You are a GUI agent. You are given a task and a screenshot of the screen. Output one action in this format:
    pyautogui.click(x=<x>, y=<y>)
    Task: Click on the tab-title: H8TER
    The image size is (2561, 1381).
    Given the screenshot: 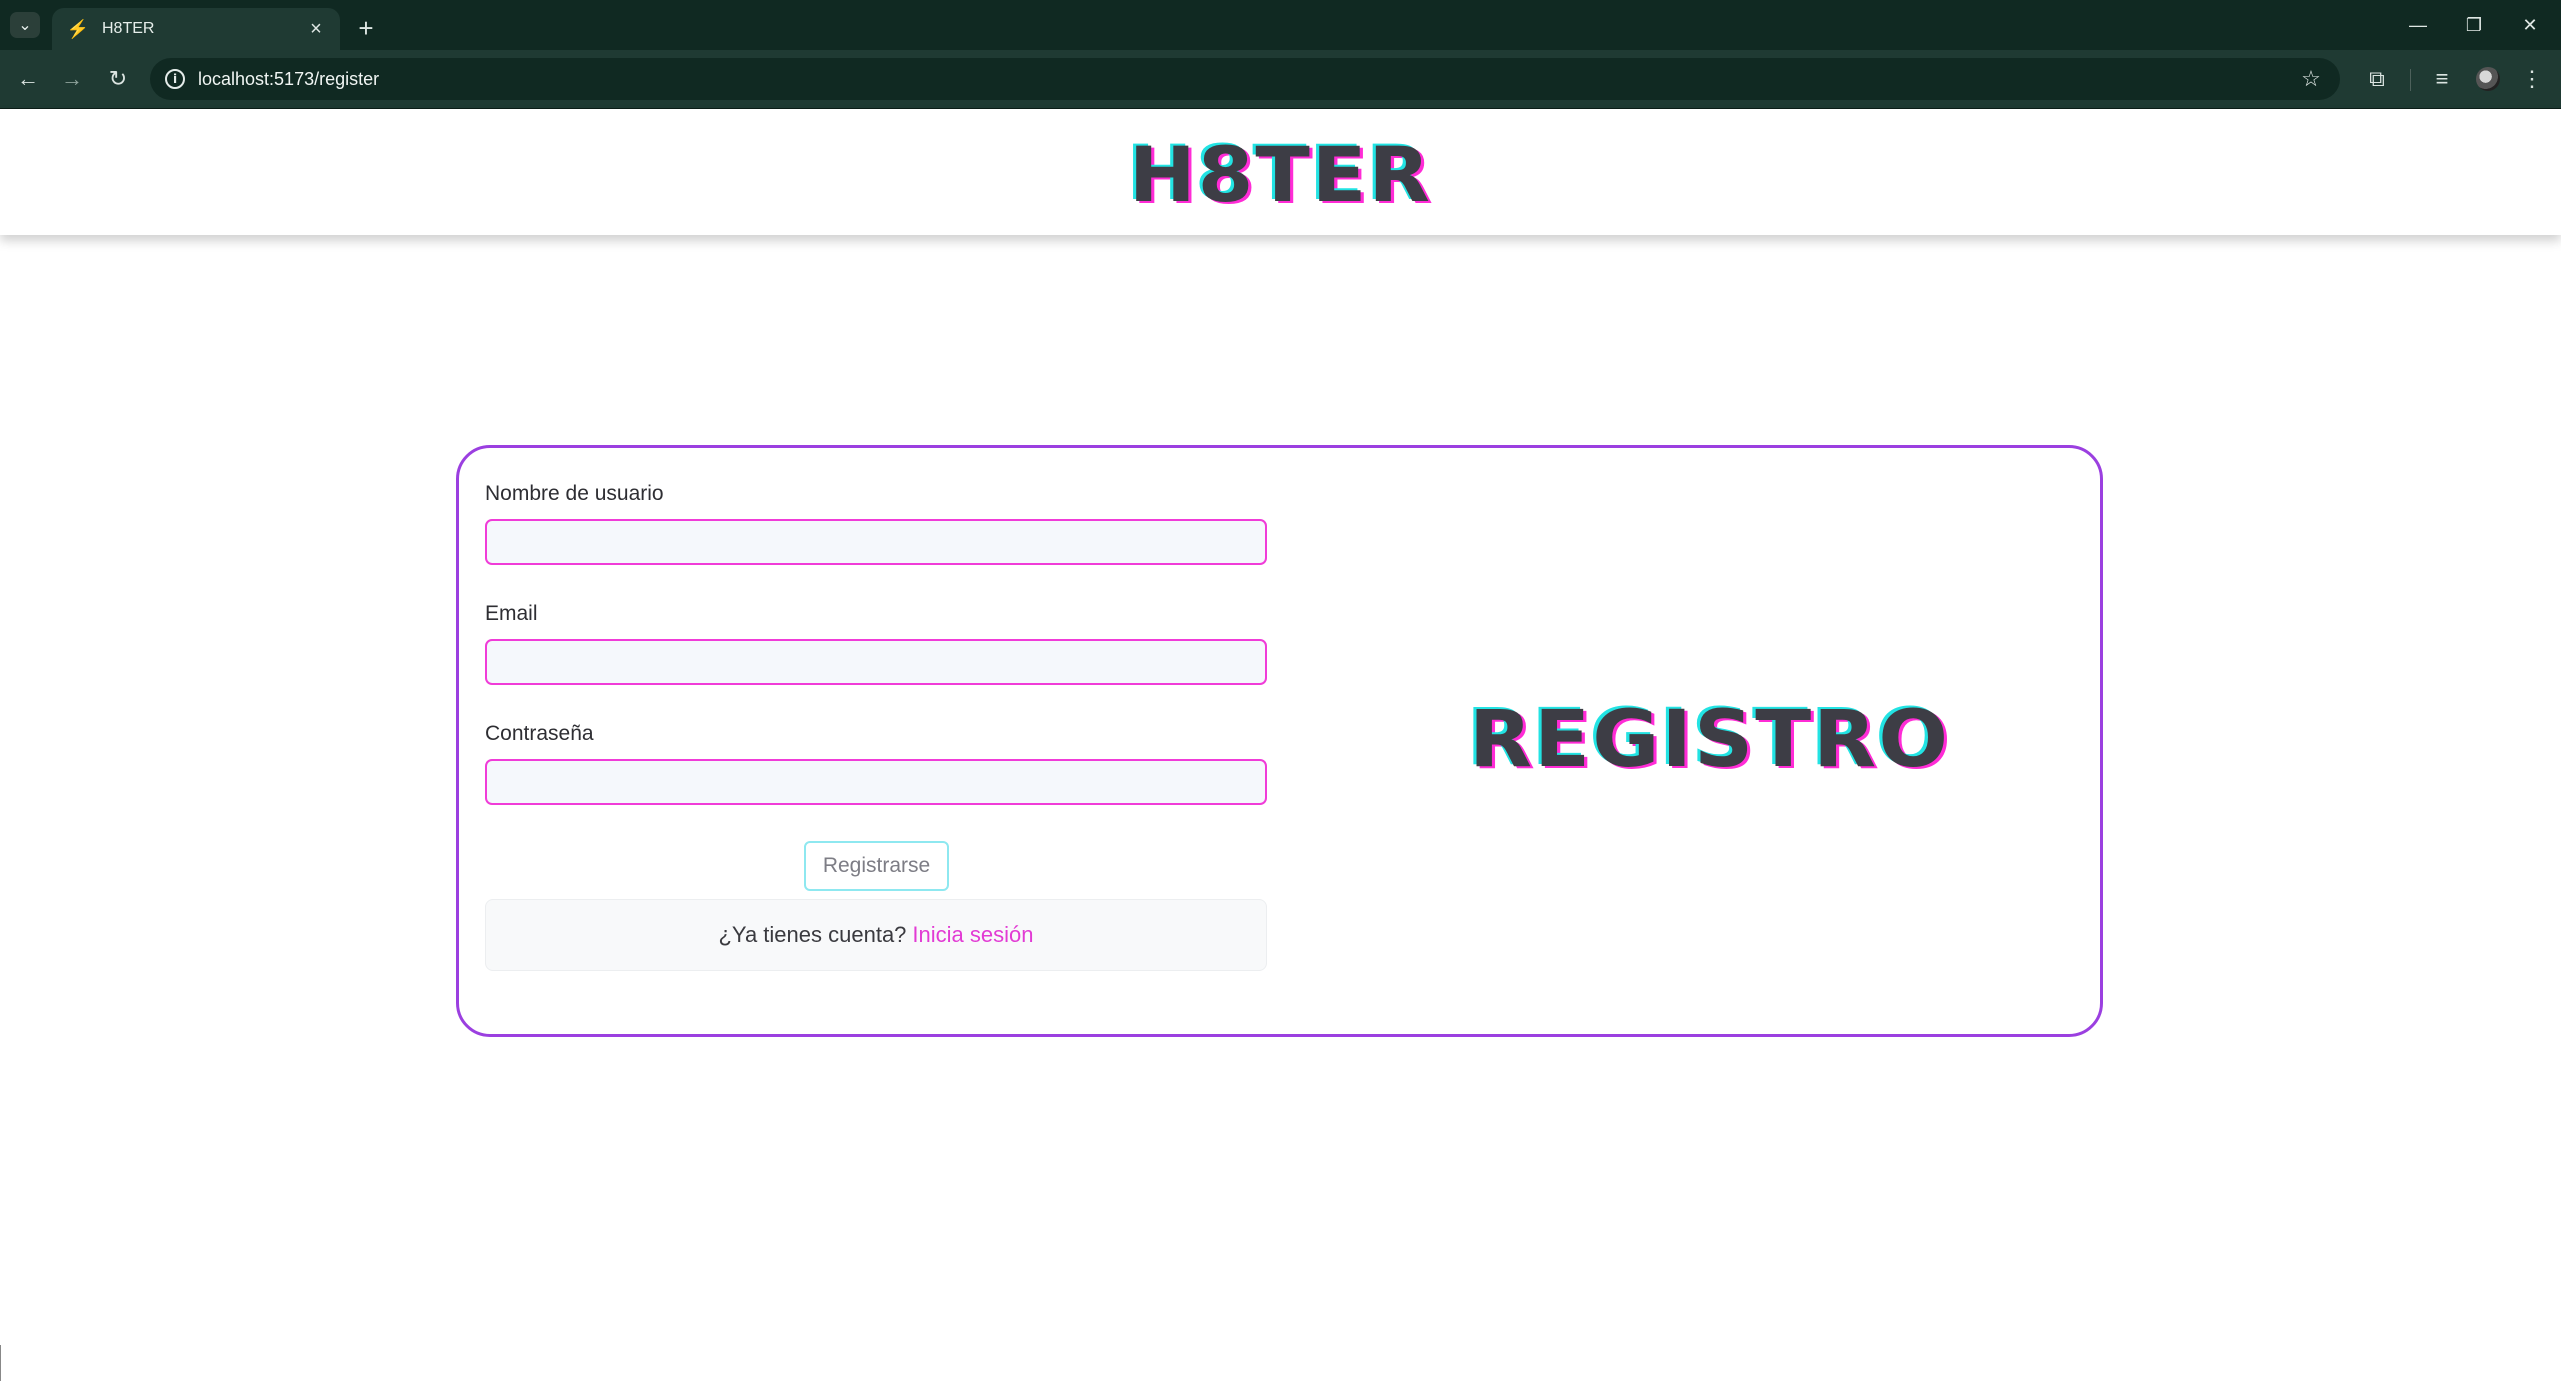 What is the action you would take?
    pyautogui.click(x=128, y=28)
    